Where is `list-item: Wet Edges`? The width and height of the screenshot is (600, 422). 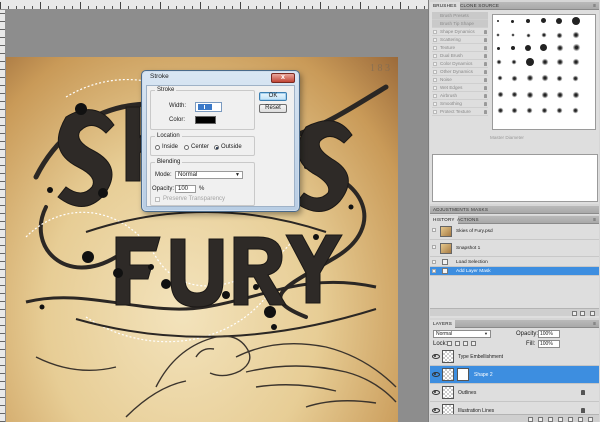 list-item: Wet Edges is located at coordinates (460, 88).